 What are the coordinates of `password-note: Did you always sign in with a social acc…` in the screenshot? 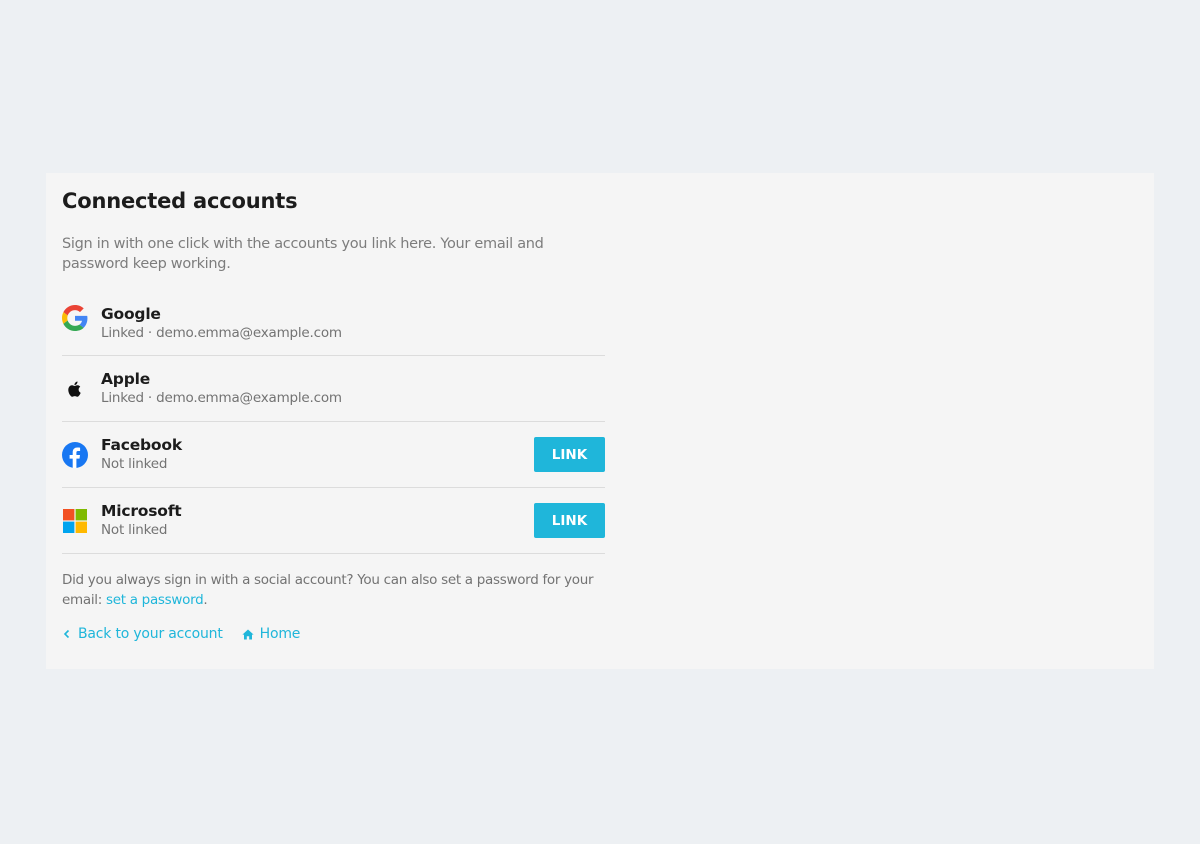 It's located at (333, 590).